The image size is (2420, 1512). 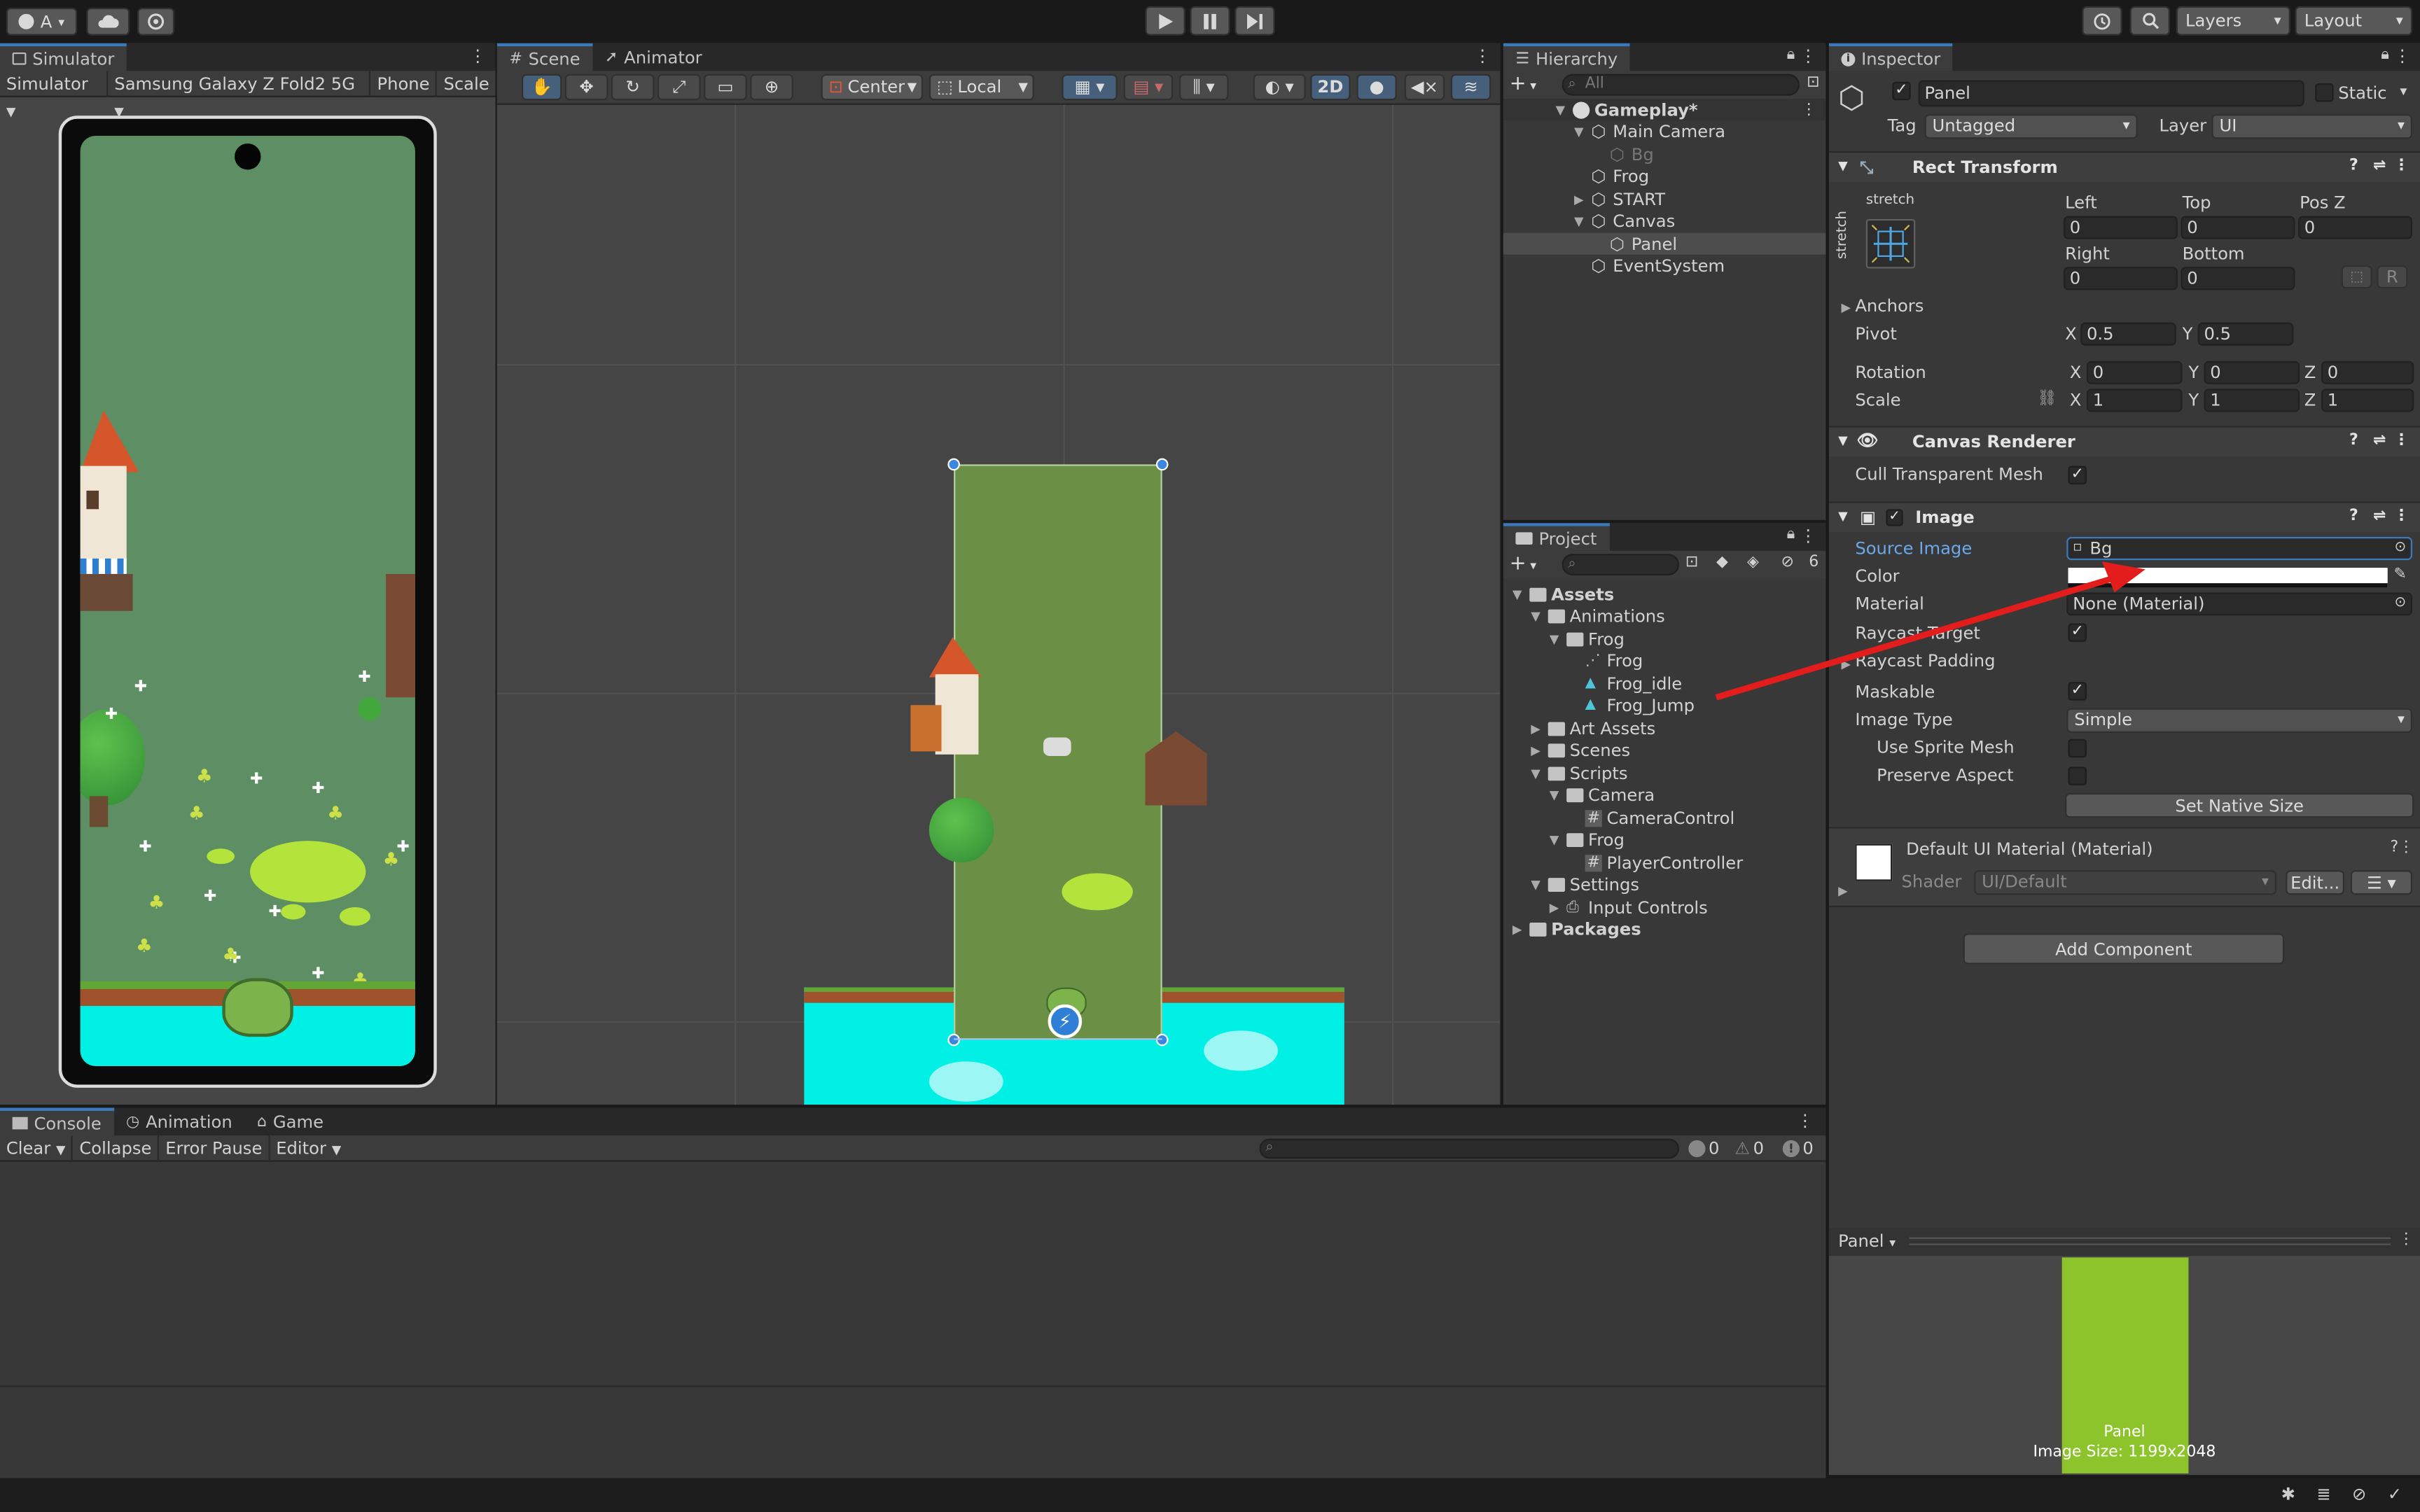 What do you see at coordinates (2252, 372) in the screenshot?
I see `rotation-y-field: 0` at bounding box center [2252, 372].